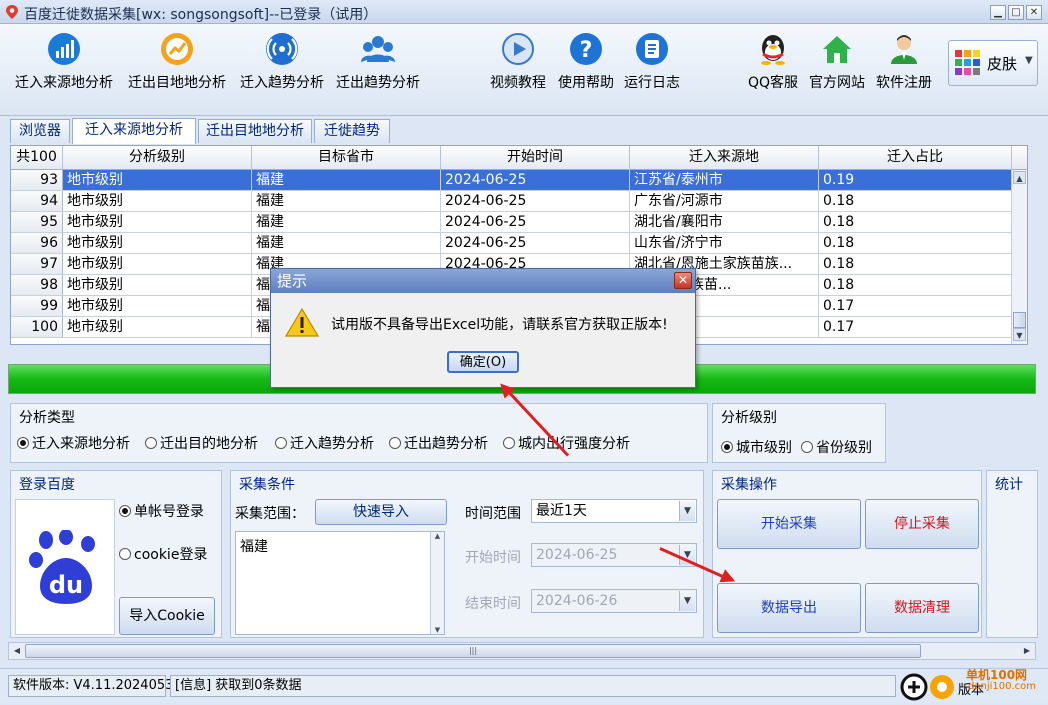 The image size is (1048, 705). Describe the element at coordinates (535, 158) in the screenshot. I see `column-header: 开始时间` at that location.